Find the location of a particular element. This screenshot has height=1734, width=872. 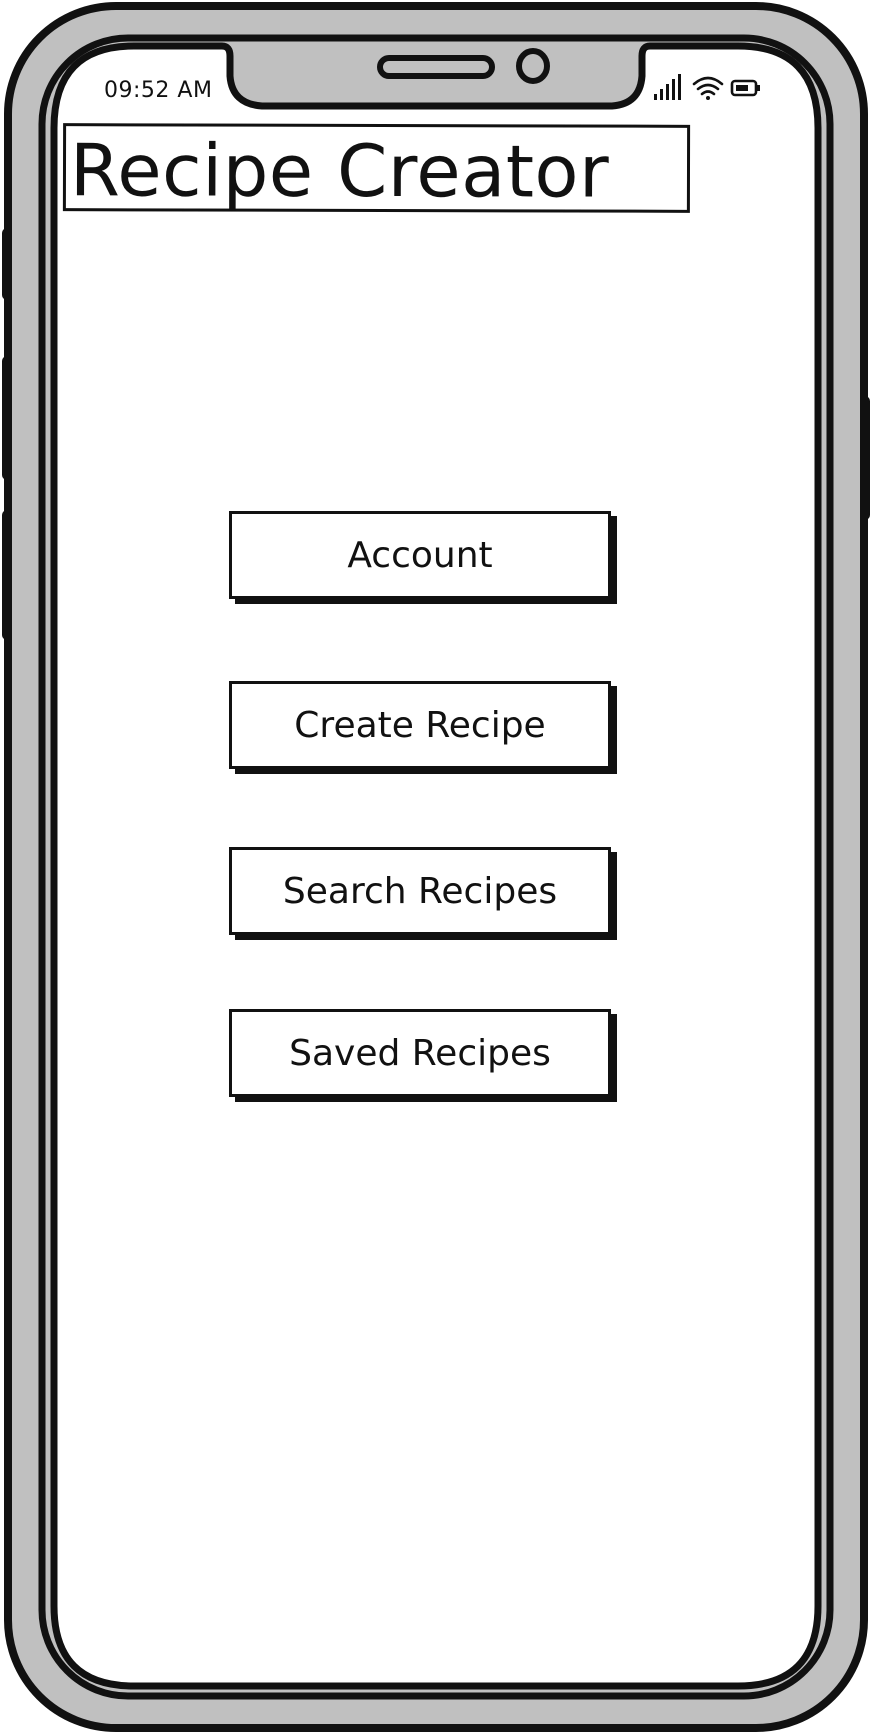

status-icons is located at coordinates (707, 87).